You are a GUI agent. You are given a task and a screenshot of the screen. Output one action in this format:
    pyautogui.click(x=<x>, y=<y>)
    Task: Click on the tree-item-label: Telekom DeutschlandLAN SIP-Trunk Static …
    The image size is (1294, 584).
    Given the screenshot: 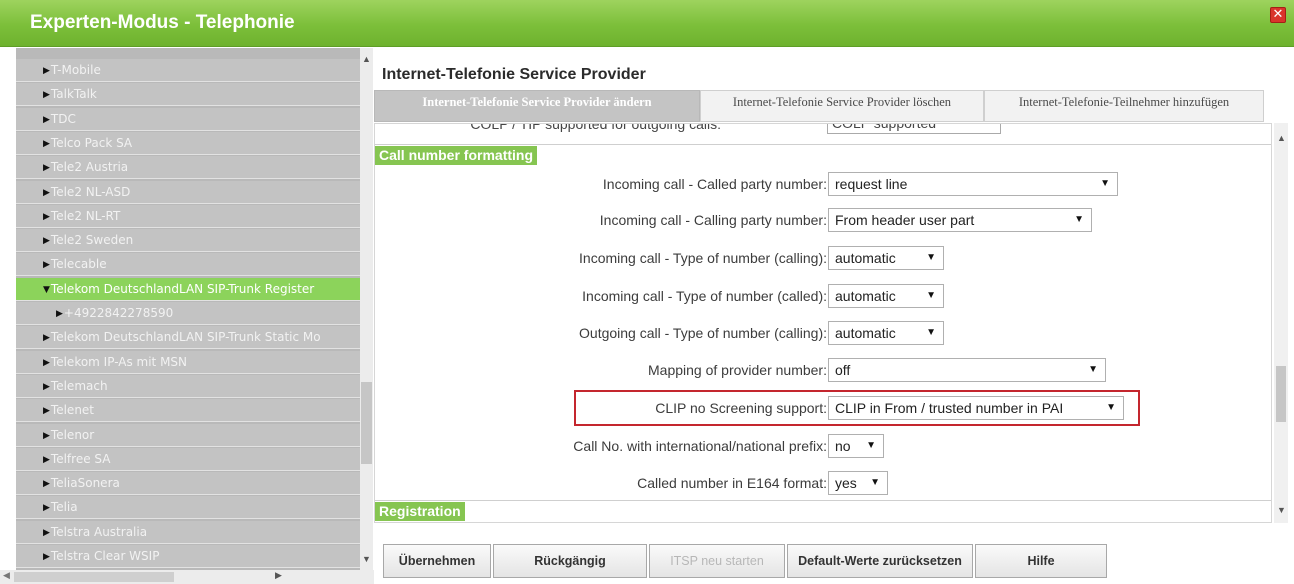 What is the action you would take?
    pyautogui.click(x=185, y=337)
    